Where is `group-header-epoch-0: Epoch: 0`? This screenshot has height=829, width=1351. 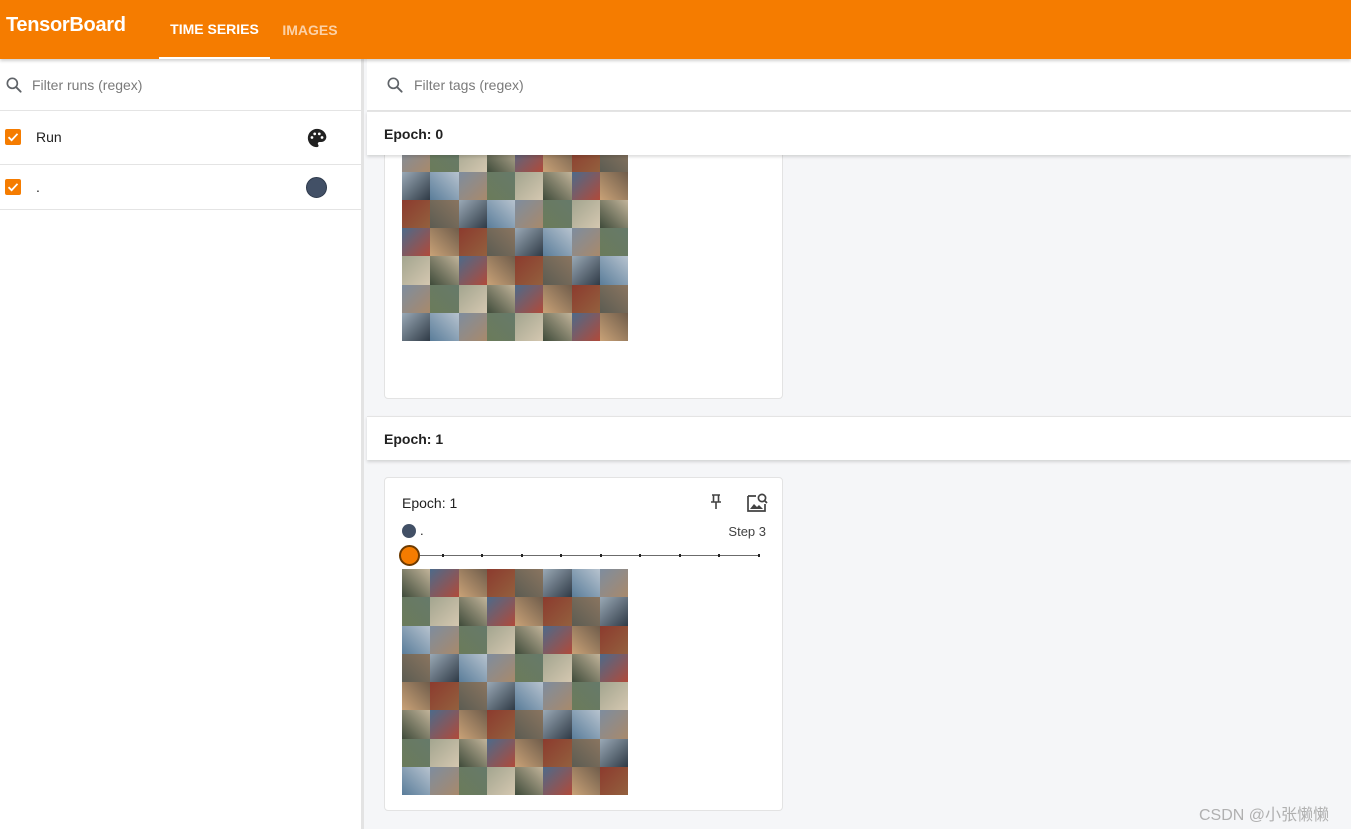
group-header-epoch-0: Epoch: 0 is located at coordinates (859, 133).